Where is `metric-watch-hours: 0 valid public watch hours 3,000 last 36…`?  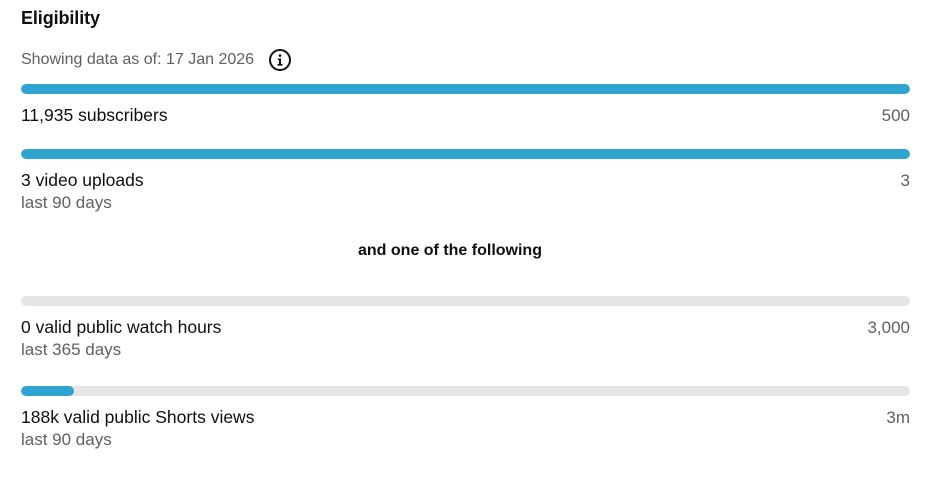 metric-watch-hours: 0 valid public watch hours 3,000 last 36… is located at coordinates (465, 328).